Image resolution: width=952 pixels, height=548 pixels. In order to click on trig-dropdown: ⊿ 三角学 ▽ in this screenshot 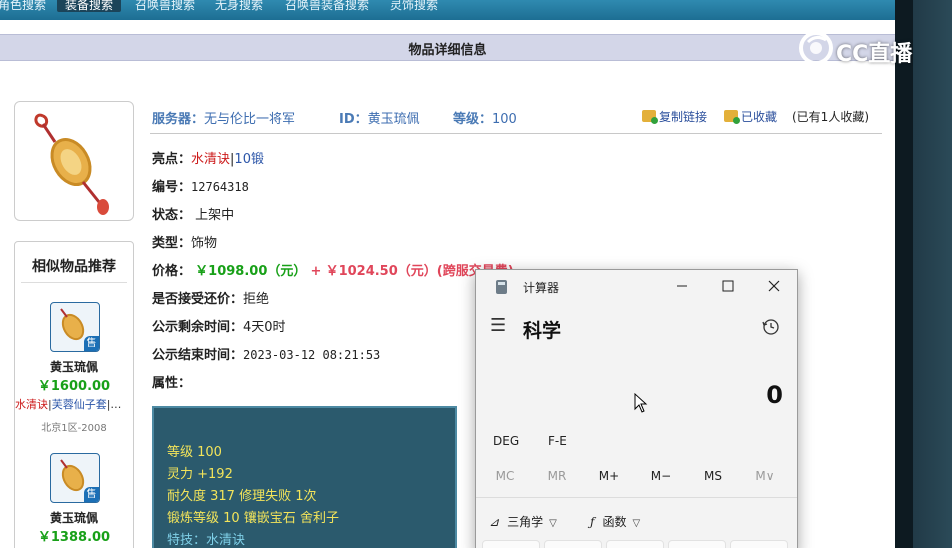, I will do `click(523, 521)`.